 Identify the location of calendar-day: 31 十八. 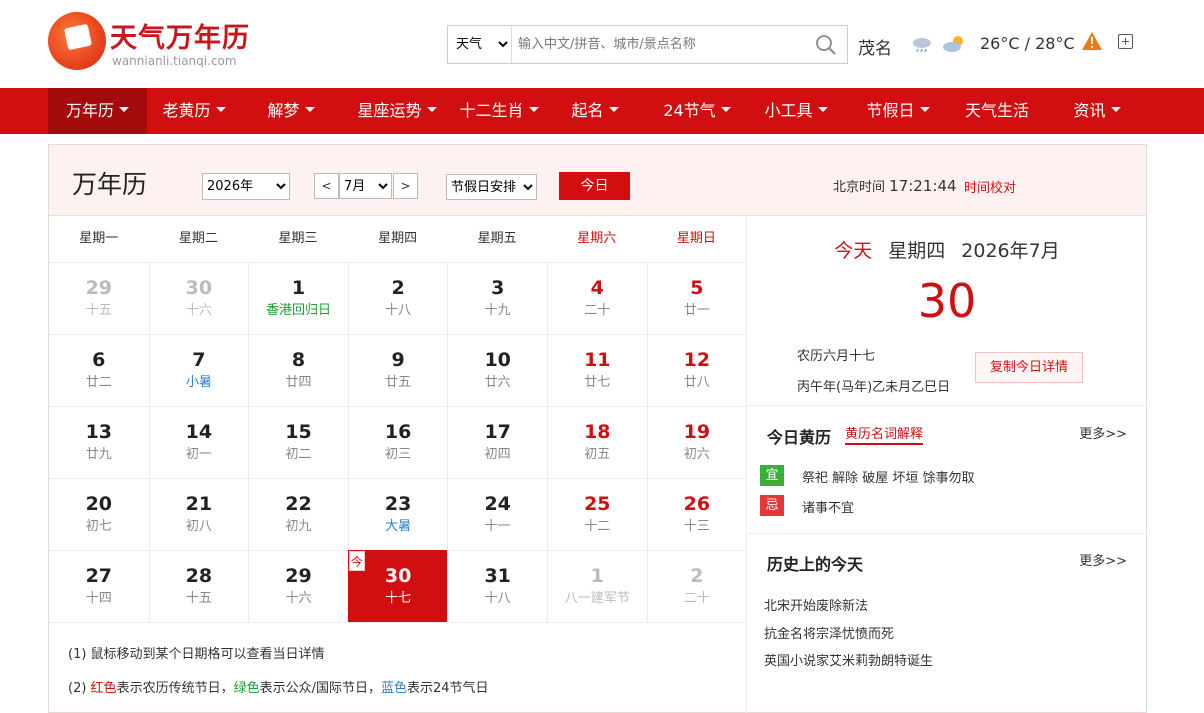
(497, 586).